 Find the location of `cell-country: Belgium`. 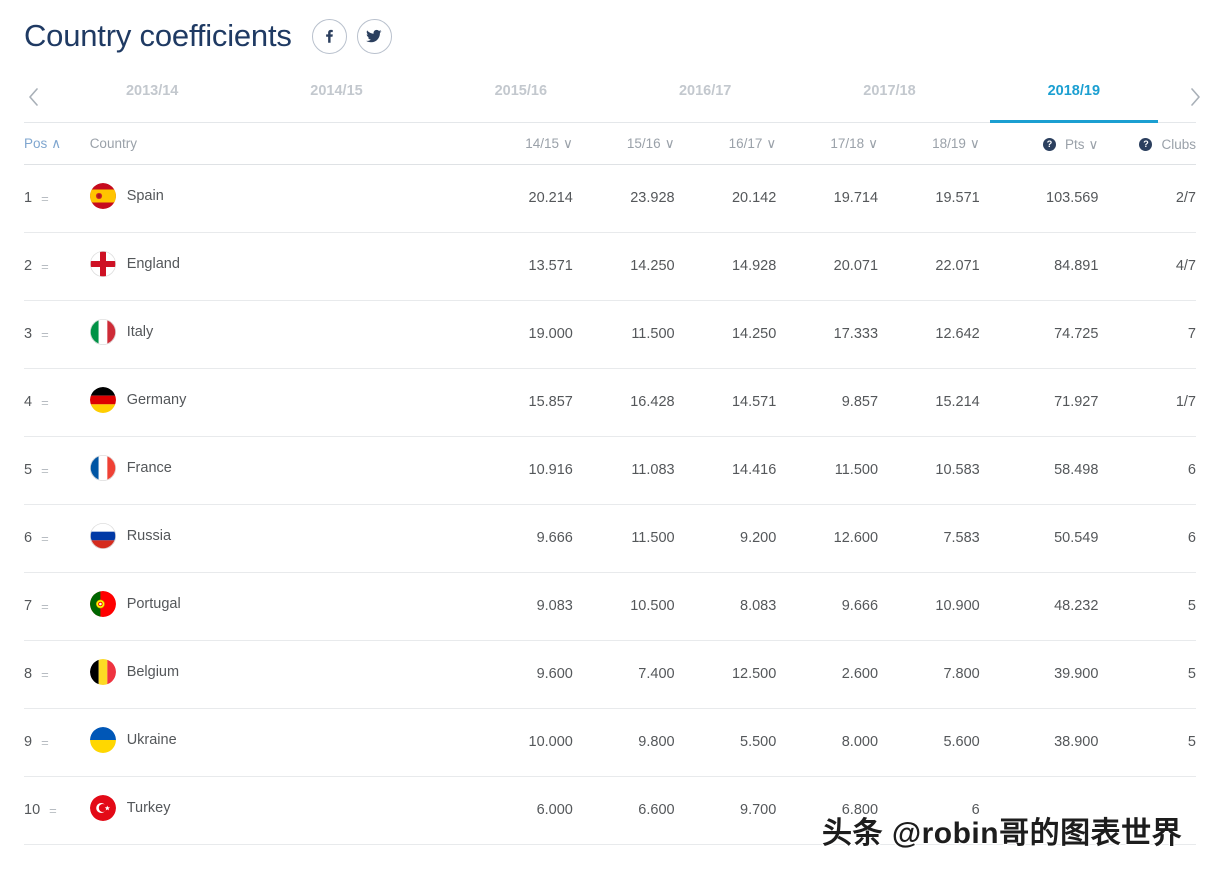

cell-country: Belgium is located at coordinates (280, 674).